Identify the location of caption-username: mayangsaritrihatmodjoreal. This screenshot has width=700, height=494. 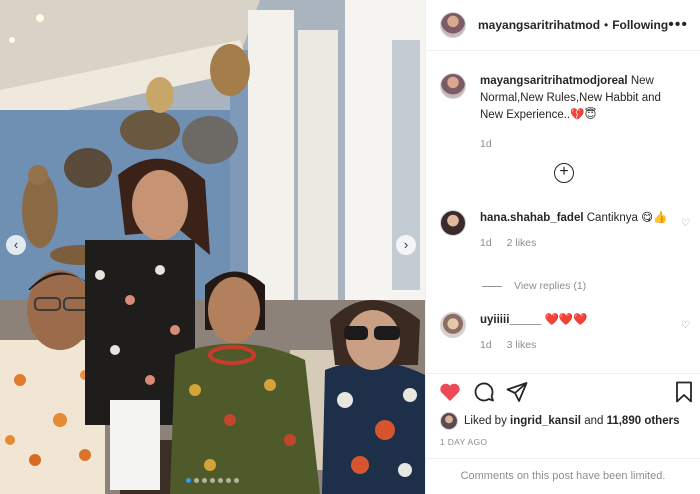
(554, 81).